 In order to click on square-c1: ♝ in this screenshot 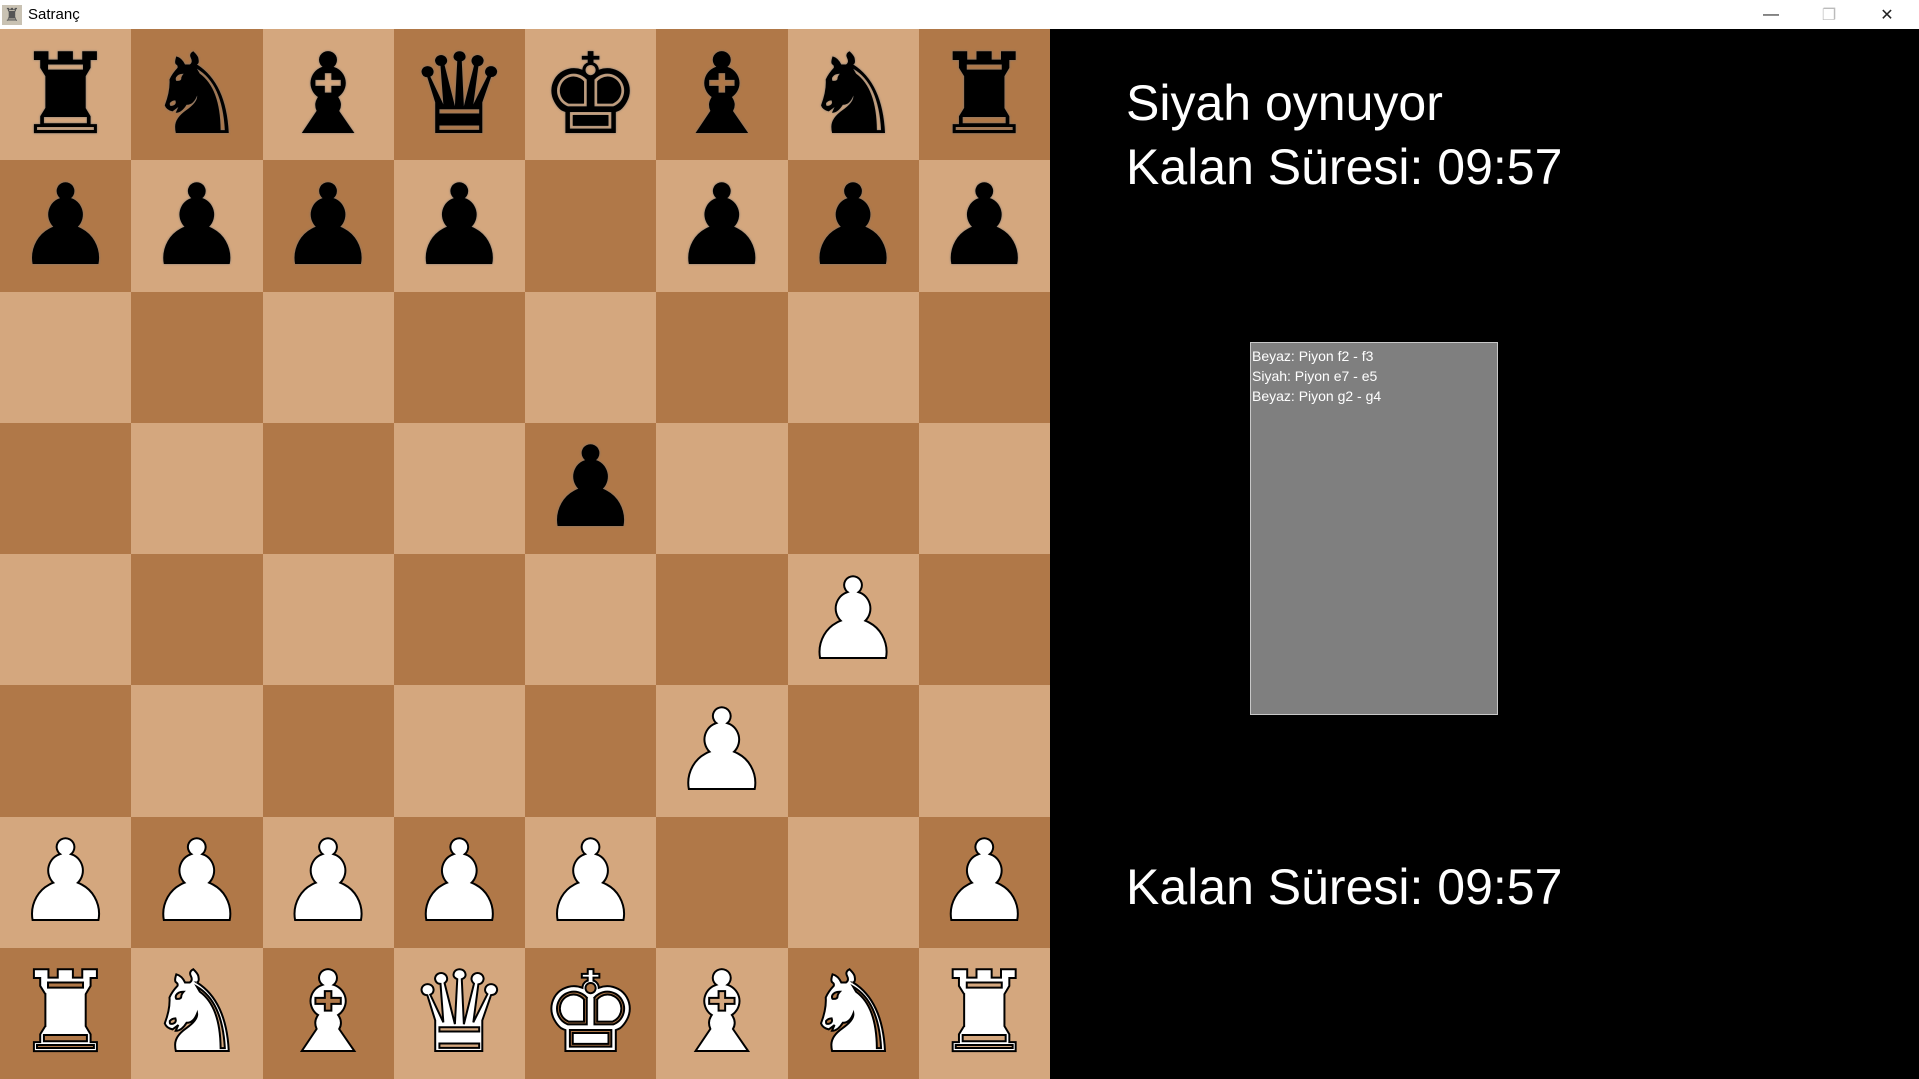, I will do `click(328, 1013)`.